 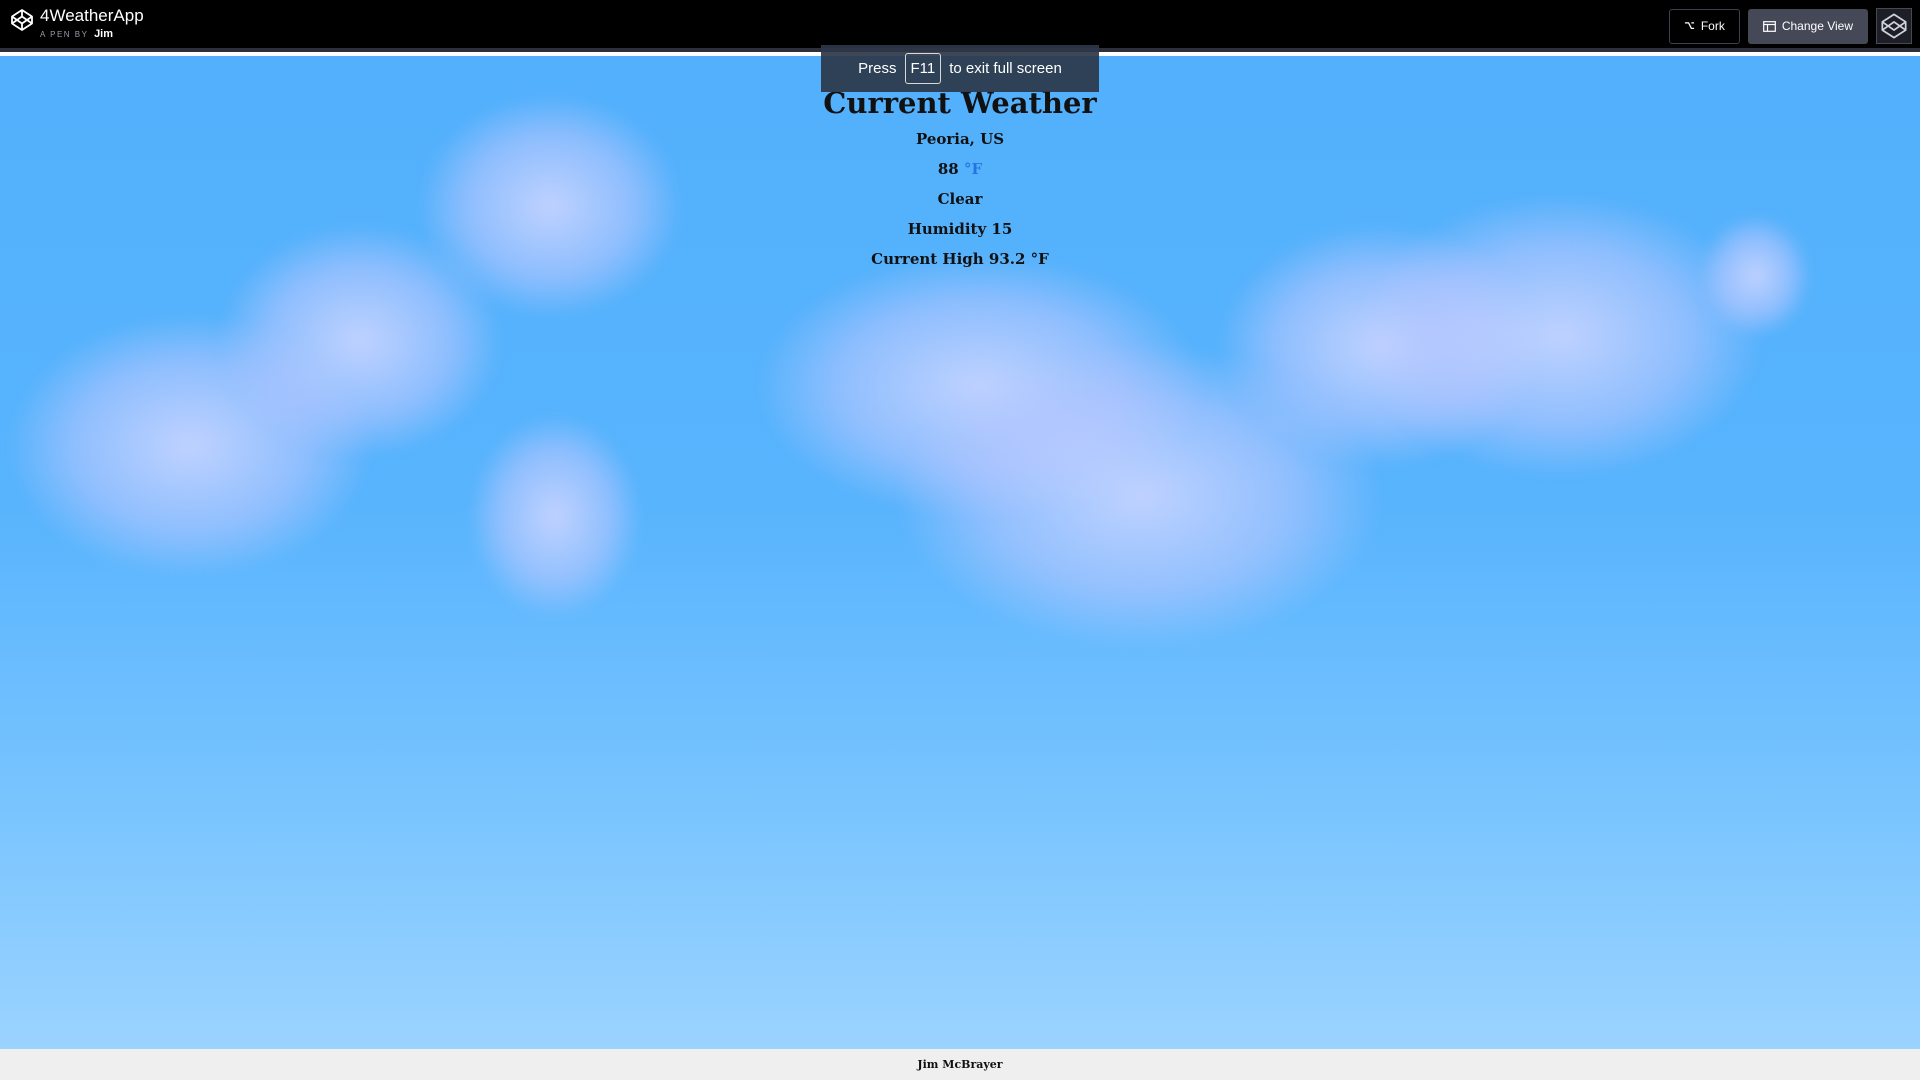 What do you see at coordinates (555, 516) in the screenshot?
I see `cloud` at bounding box center [555, 516].